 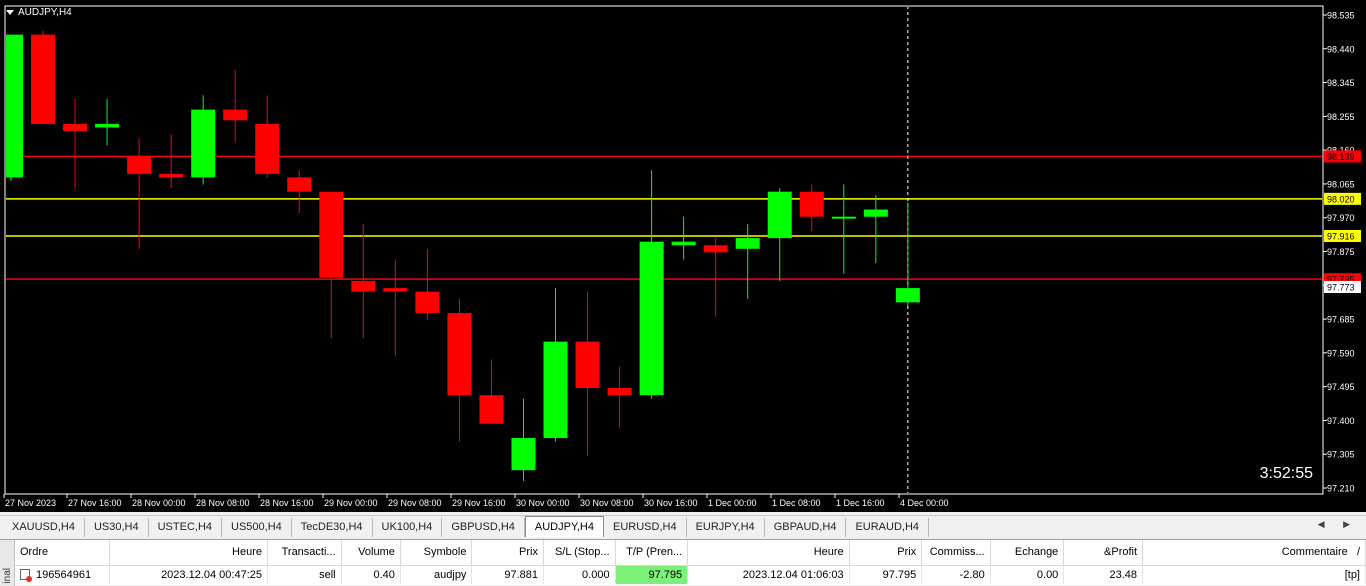 I want to click on time-axis-label: 27 Nov 2023, so click(x=30, y=503).